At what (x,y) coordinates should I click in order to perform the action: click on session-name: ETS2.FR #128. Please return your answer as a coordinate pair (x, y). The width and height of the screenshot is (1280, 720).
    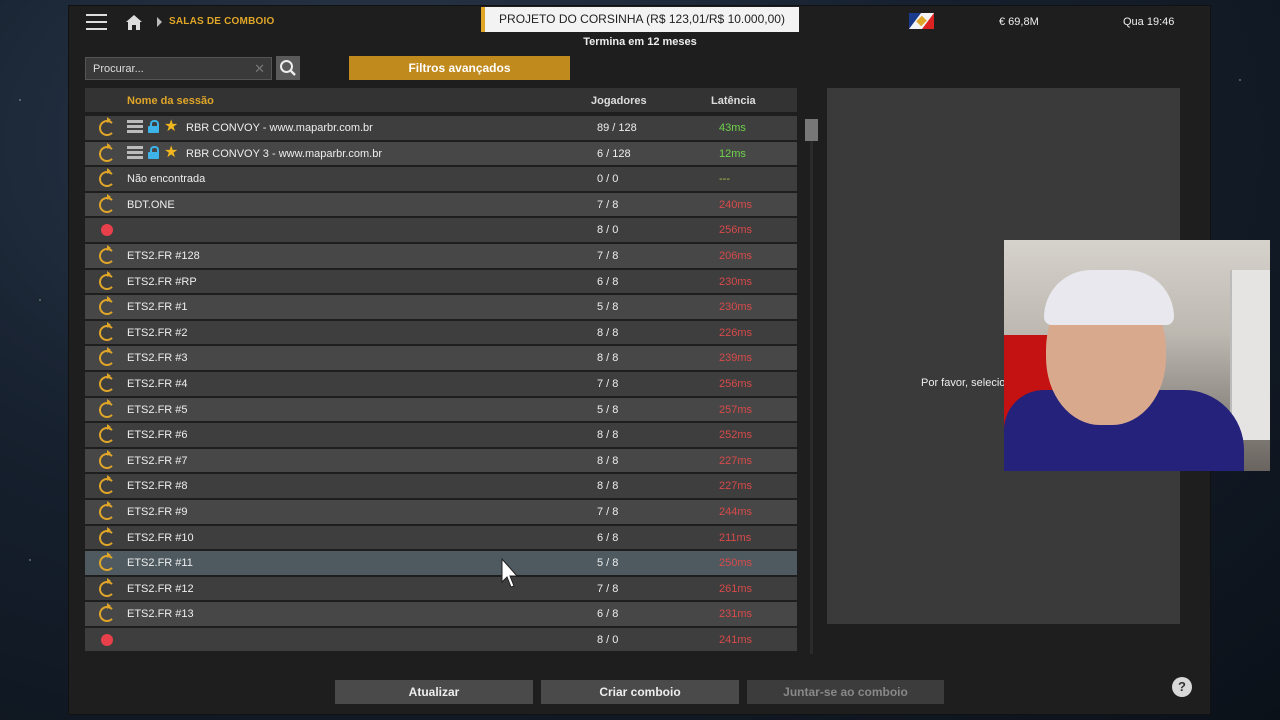
    Looking at the image, I should click on (163, 255).